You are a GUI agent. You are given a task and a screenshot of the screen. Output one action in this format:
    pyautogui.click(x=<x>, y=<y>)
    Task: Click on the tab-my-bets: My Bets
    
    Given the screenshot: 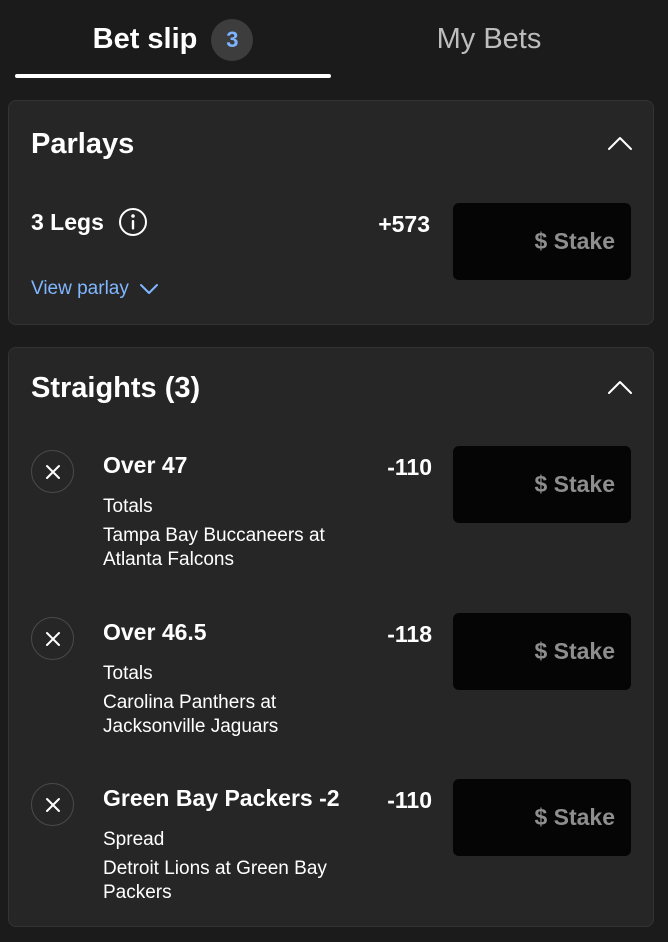 What is the action you would take?
    pyautogui.click(x=489, y=39)
    